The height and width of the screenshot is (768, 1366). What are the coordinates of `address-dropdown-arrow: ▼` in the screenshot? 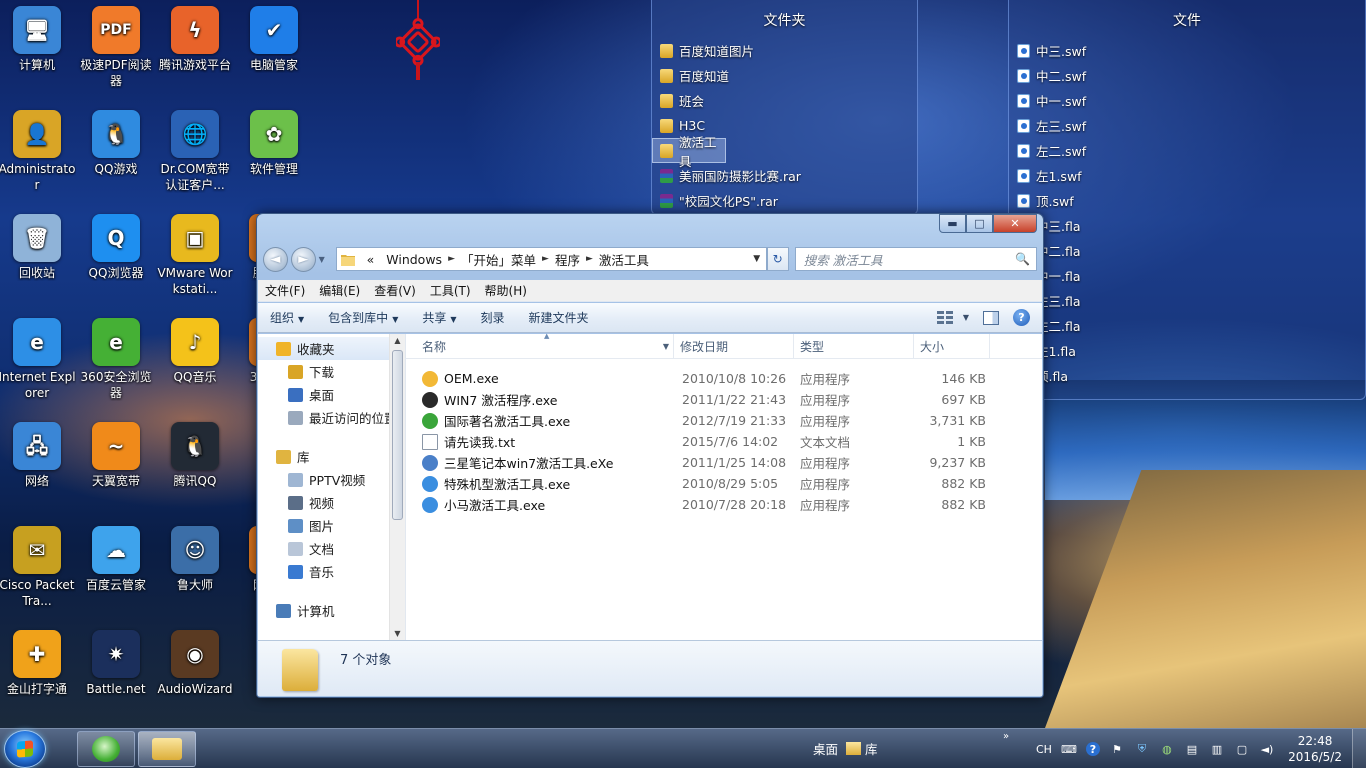 It's located at (757, 259).